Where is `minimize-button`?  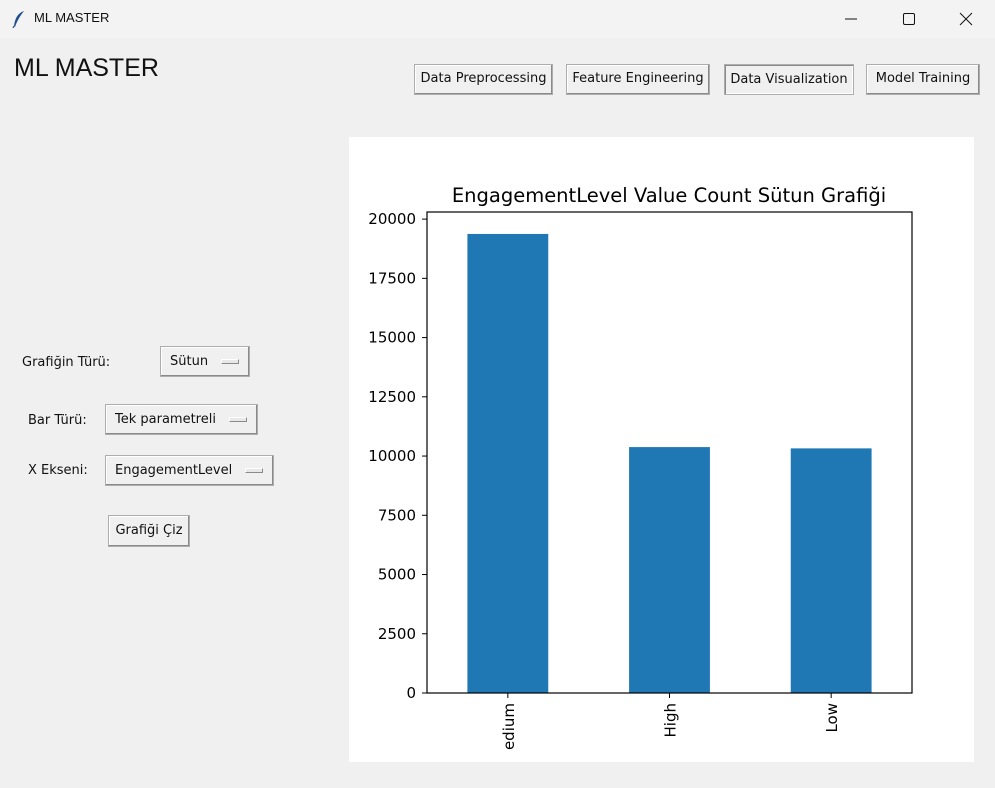 minimize-button is located at coordinates (851, 19).